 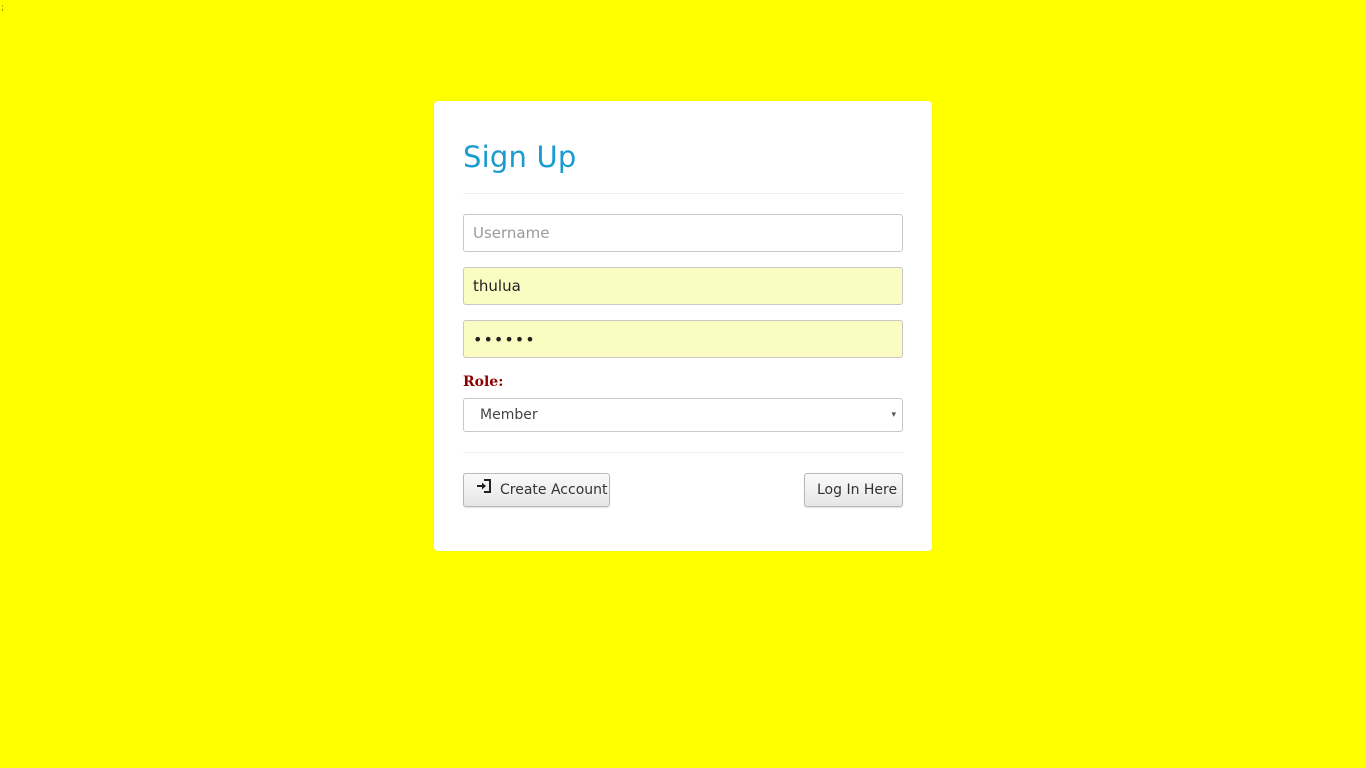 What do you see at coordinates (509, 415) in the screenshot?
I see `role-select-value: Member` at bounding box center [509, 415].